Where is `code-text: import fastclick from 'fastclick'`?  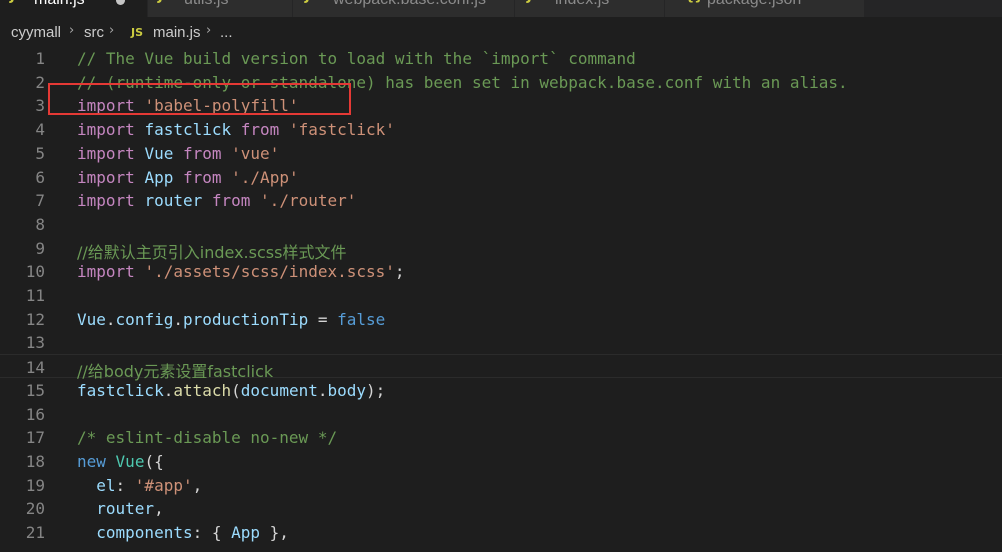 code-text: import fastclick from 'fastclick' is located at coordinates (236, 130).